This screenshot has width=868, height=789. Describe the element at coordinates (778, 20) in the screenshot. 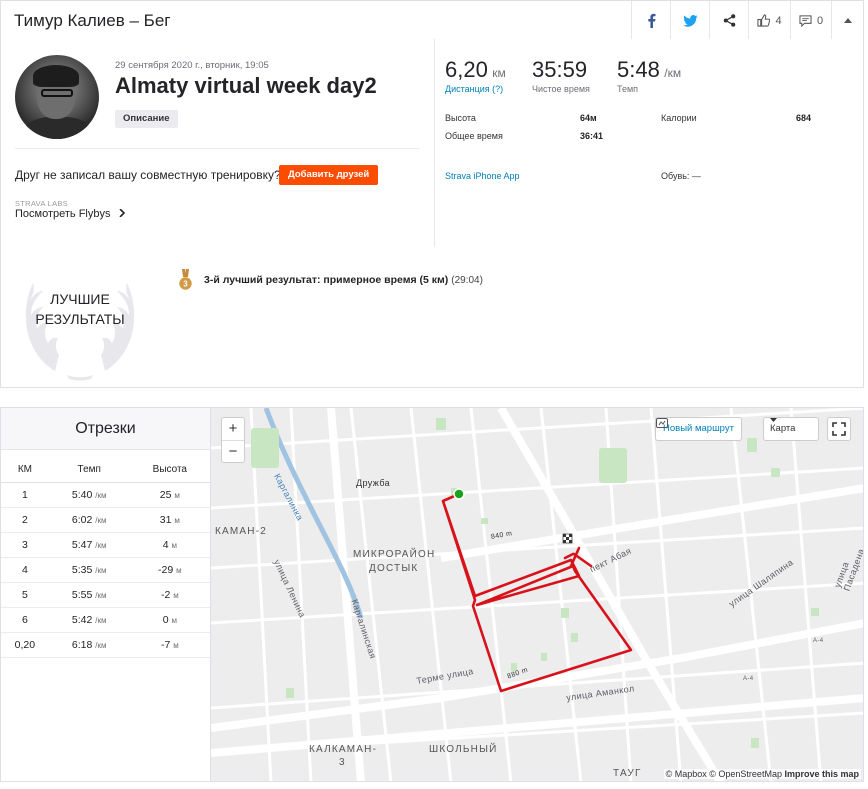

I see `kudos-count: 4` at that location.